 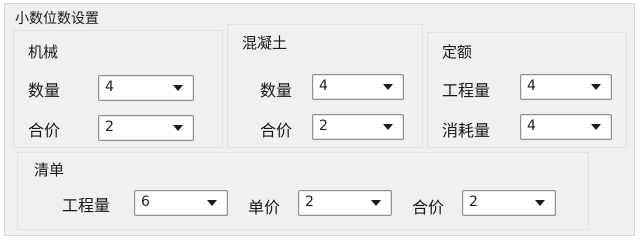 What do you see at coordinates (358, 127) in the screenshot?
I see `concrete-total-select: 2` at bounding box center [358, 127].